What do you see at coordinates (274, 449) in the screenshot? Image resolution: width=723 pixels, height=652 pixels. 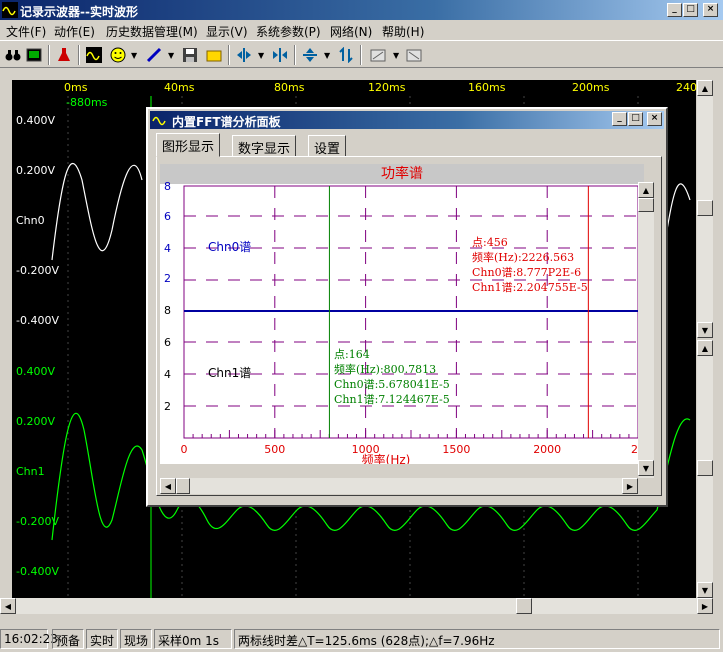 I see `x-tick-label: 500` at bounding box center [274, 449].